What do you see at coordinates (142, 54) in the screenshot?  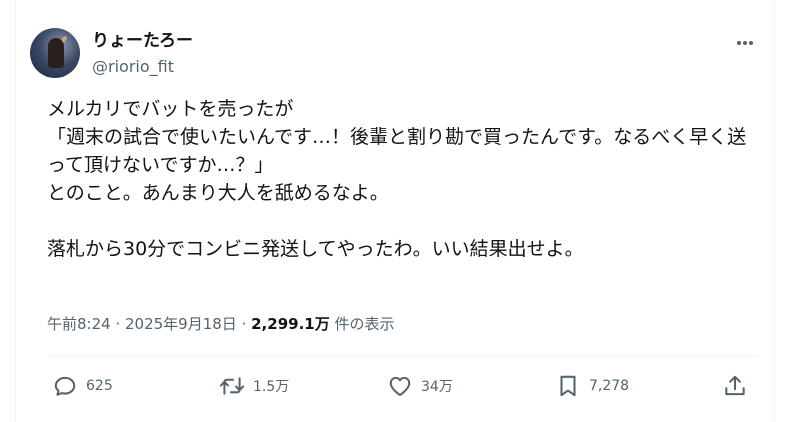 I see `author-names: りょーたろー @riorio_fit` at bounding box center [142, 54].